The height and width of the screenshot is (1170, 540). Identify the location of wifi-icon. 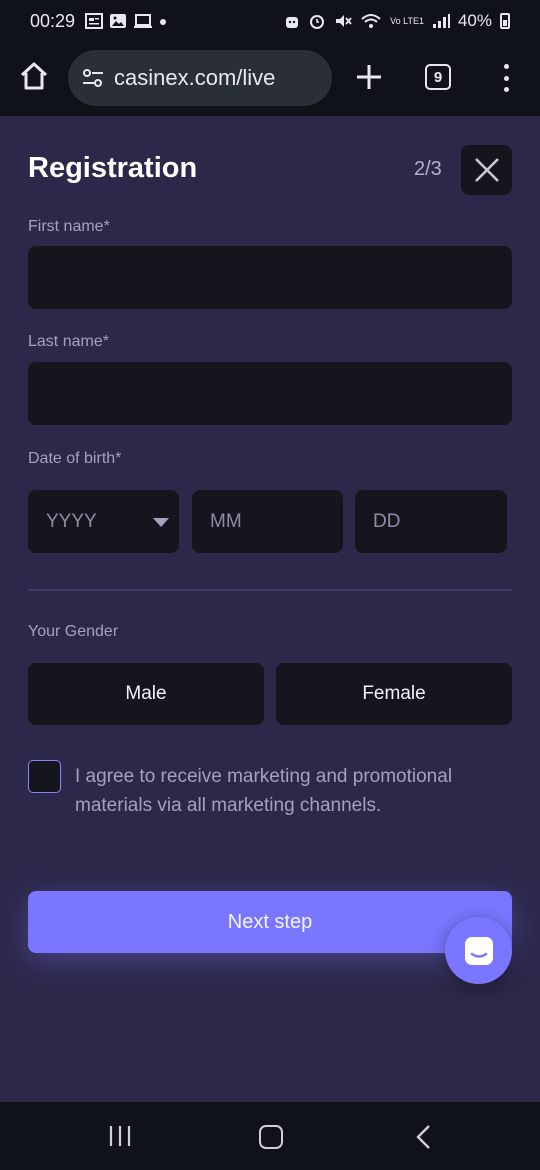
(371, 21).